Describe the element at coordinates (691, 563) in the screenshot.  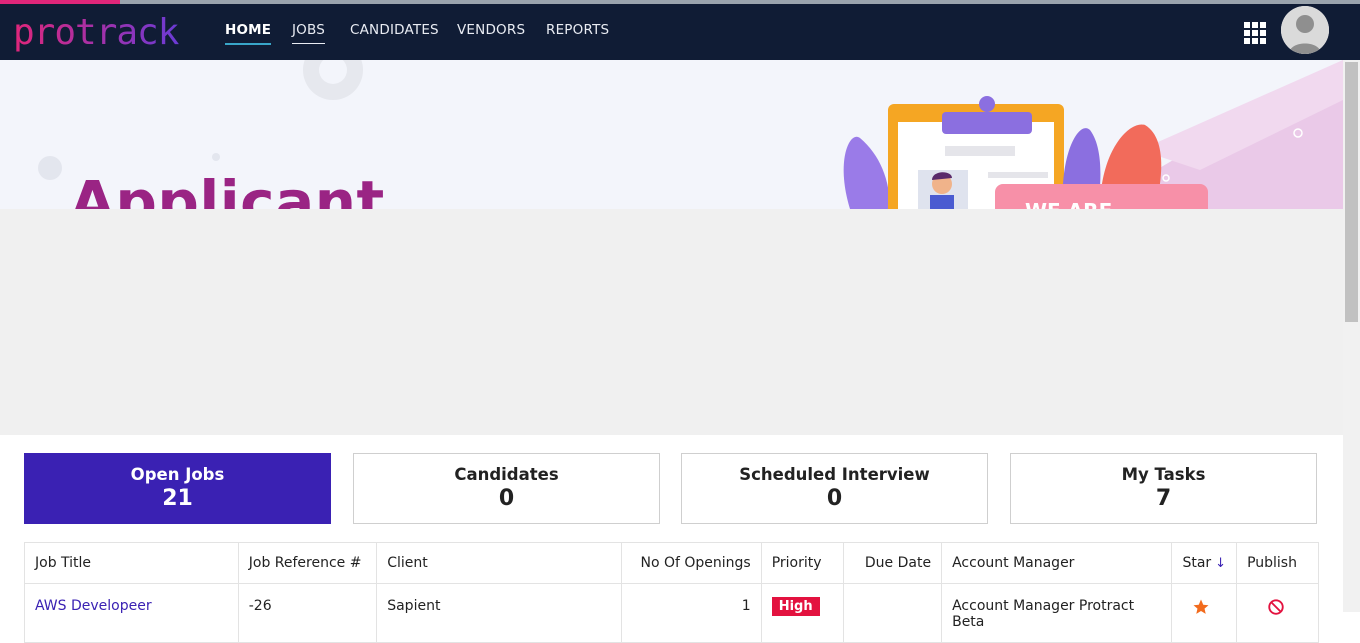
I see `col-header-openings: No Of Openings` at that location.